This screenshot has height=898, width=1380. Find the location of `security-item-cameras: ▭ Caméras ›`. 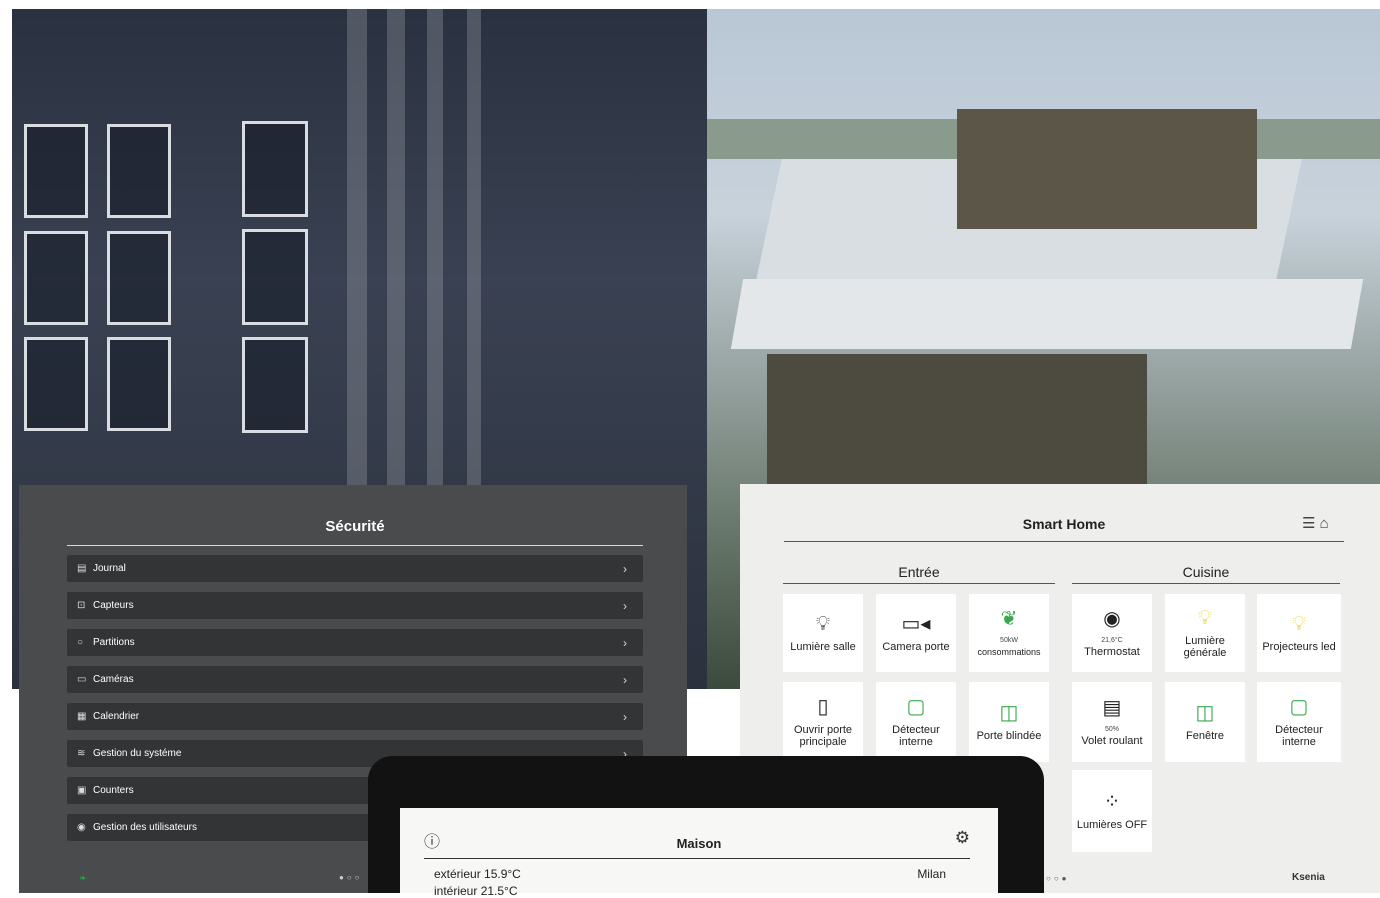

security-item-cameras: ▭ Caméras › is located at coordinates (355, 679).